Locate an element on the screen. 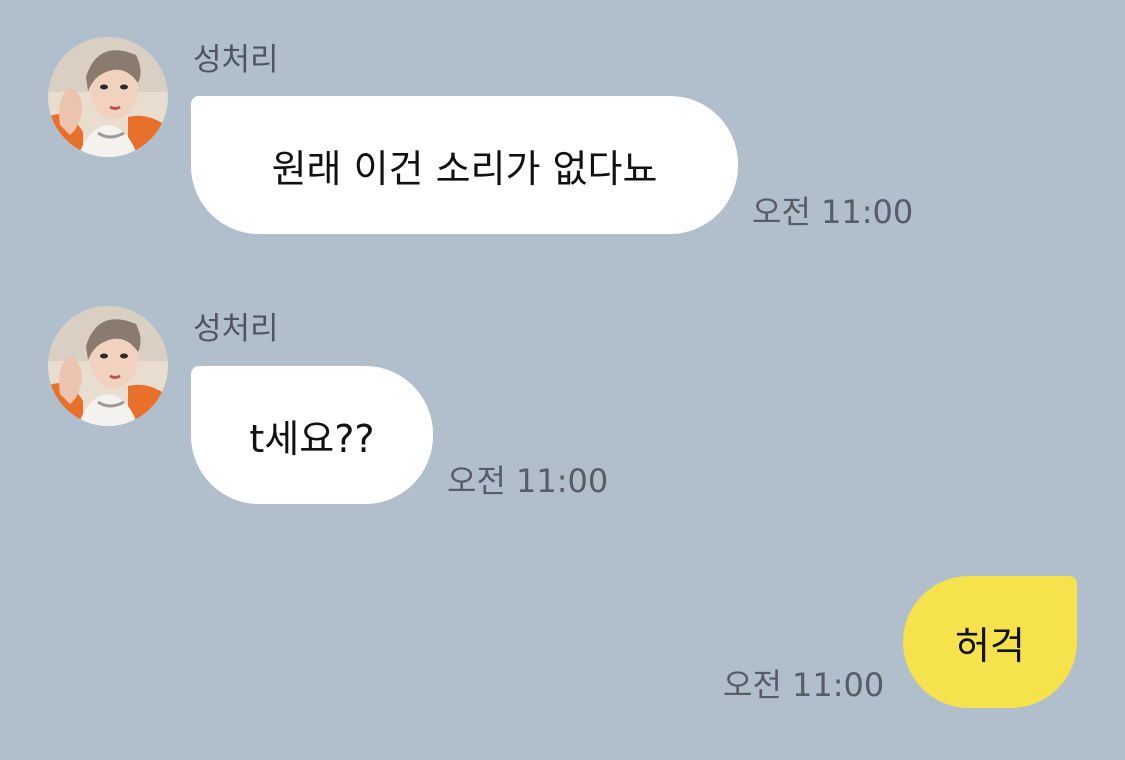  message-bubble: 원래 이건 소리가 없다뇨 is located at coordinates (464, 165).